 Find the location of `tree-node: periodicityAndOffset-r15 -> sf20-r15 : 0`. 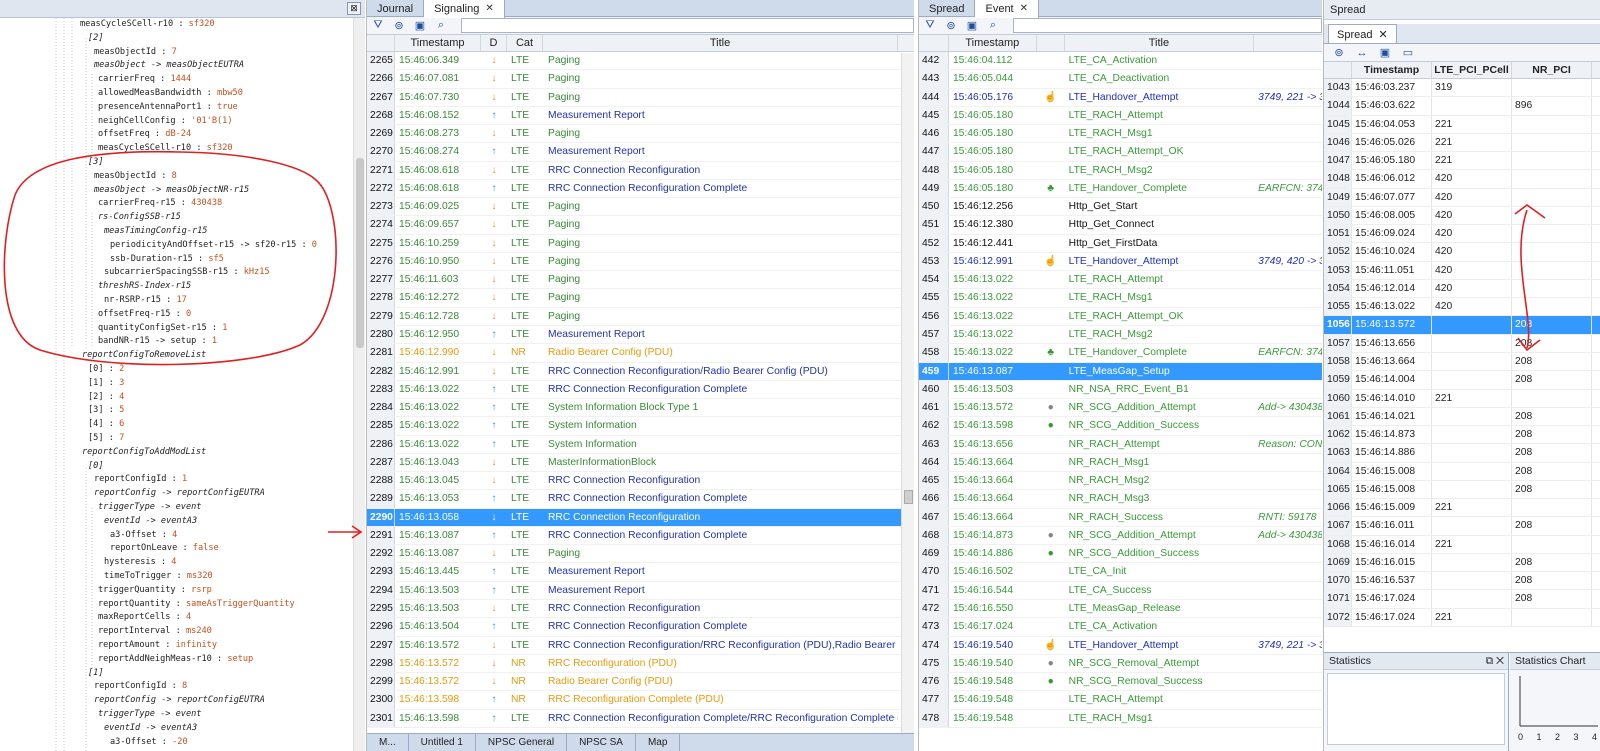

tree-node: periodicityAndOffset-r15 -> sf20-r15 : 0 is located at coordinates (213, 246).